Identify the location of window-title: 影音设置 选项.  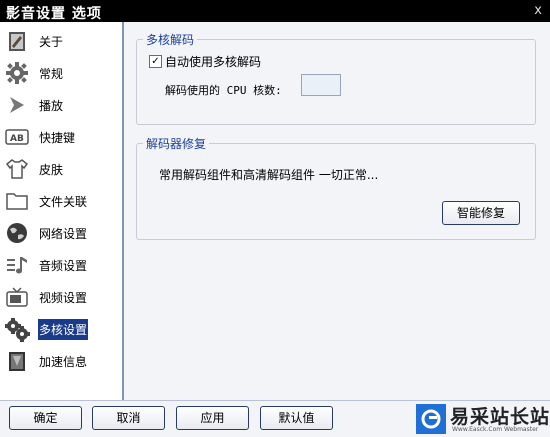
(54, 14).